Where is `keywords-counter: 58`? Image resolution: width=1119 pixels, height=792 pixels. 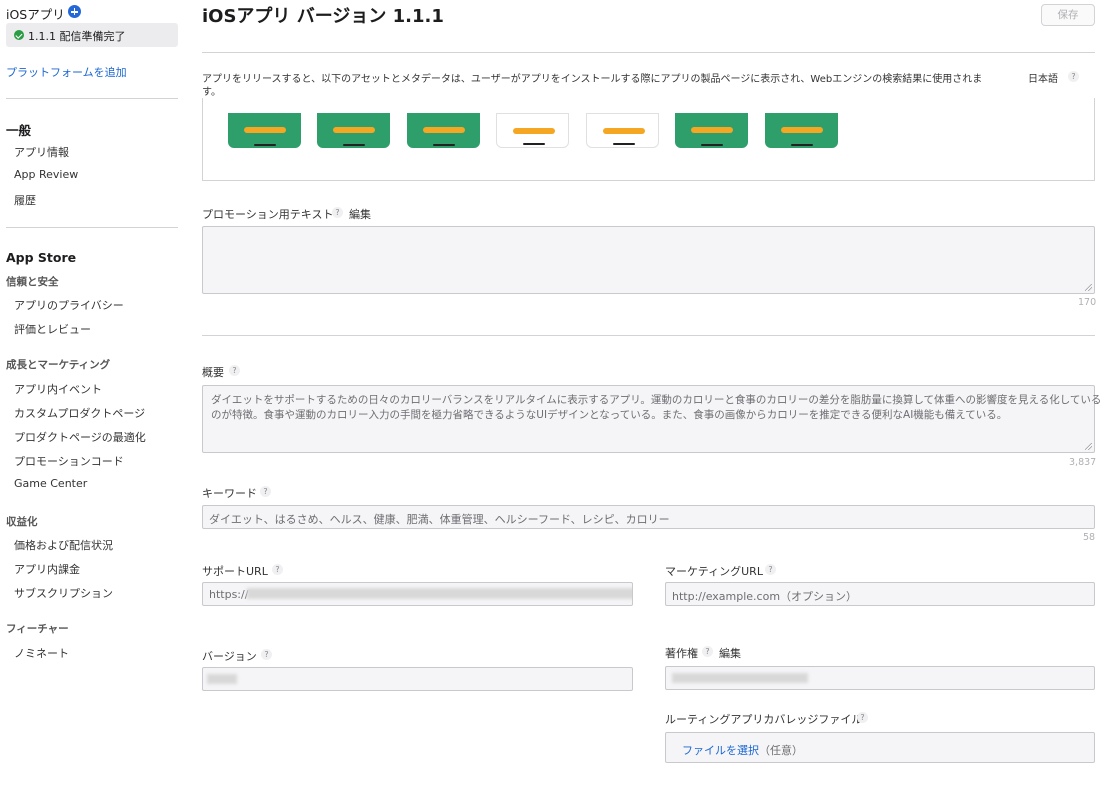
keywords-counter: 58 is located at coordinates (1089, 537).